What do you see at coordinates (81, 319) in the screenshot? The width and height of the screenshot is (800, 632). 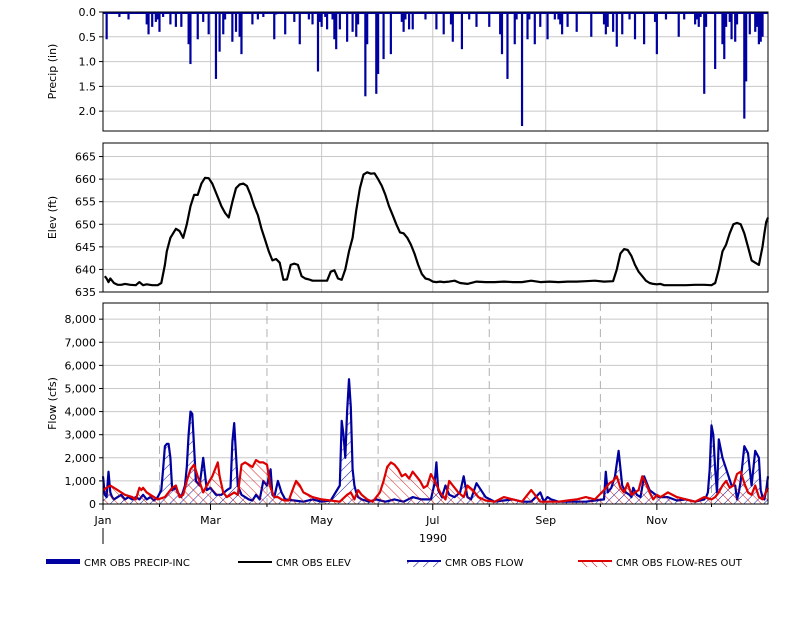 I see `y-tick-label: 8,000` at bounding box center [81, 319].